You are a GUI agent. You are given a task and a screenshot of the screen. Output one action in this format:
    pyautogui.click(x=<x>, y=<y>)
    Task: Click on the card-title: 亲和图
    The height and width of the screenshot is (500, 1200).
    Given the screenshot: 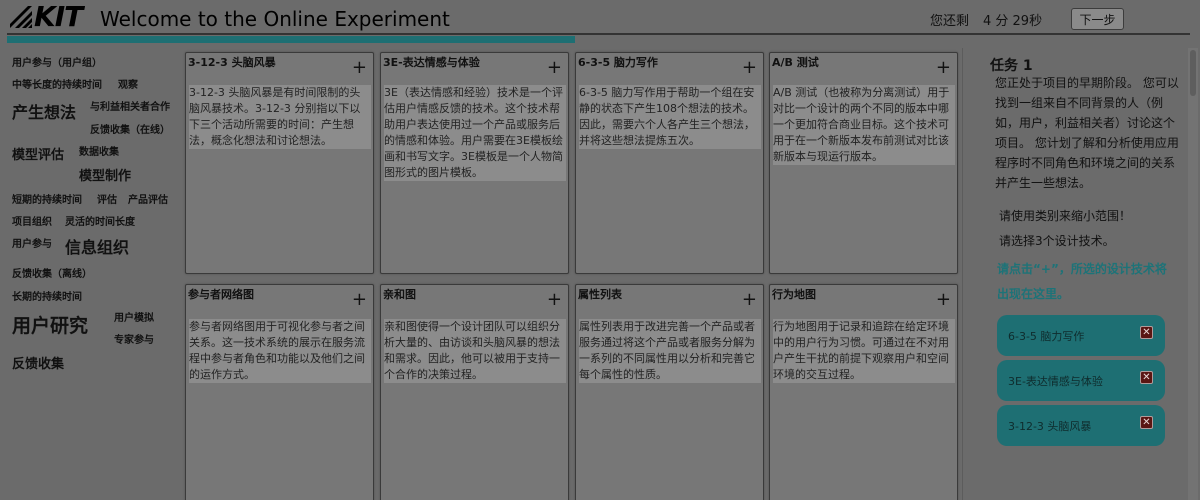 What is the action you would take?
    pyautogui.click(x=399, y=294)
    